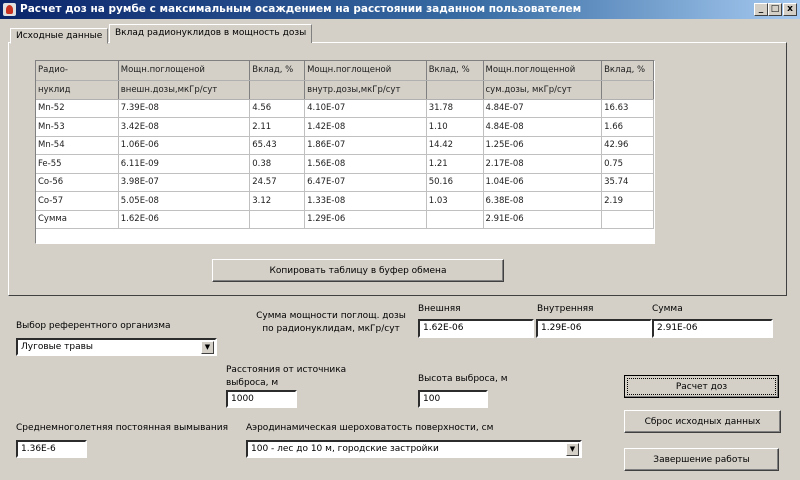  What do you see at coordinates (184, 201) in the screenshot?
I see `table-cell: 5.05E-08` at bounding box center [184, 201].